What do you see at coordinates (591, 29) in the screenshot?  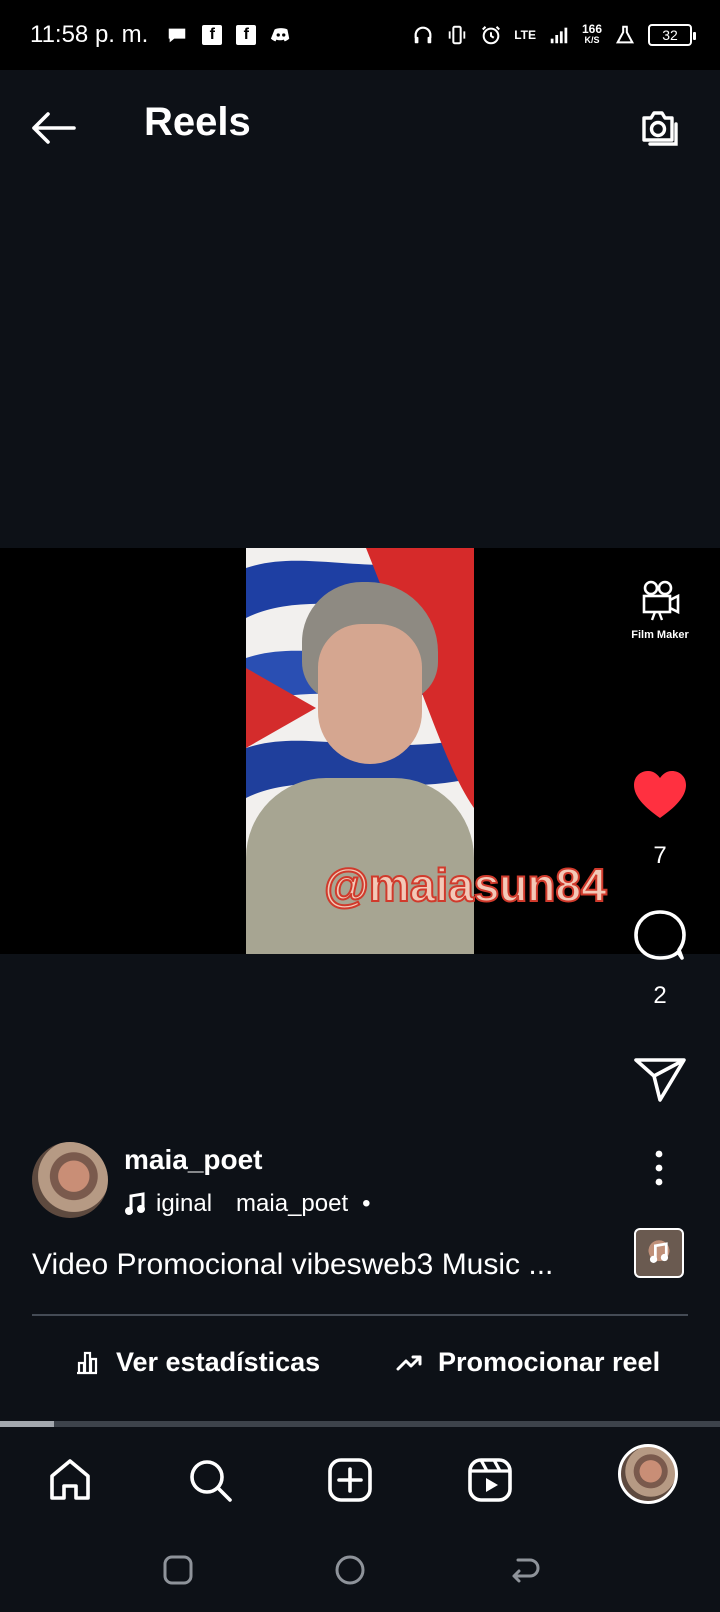 I see `speed-value: 166` at bounding box center [591, 29].